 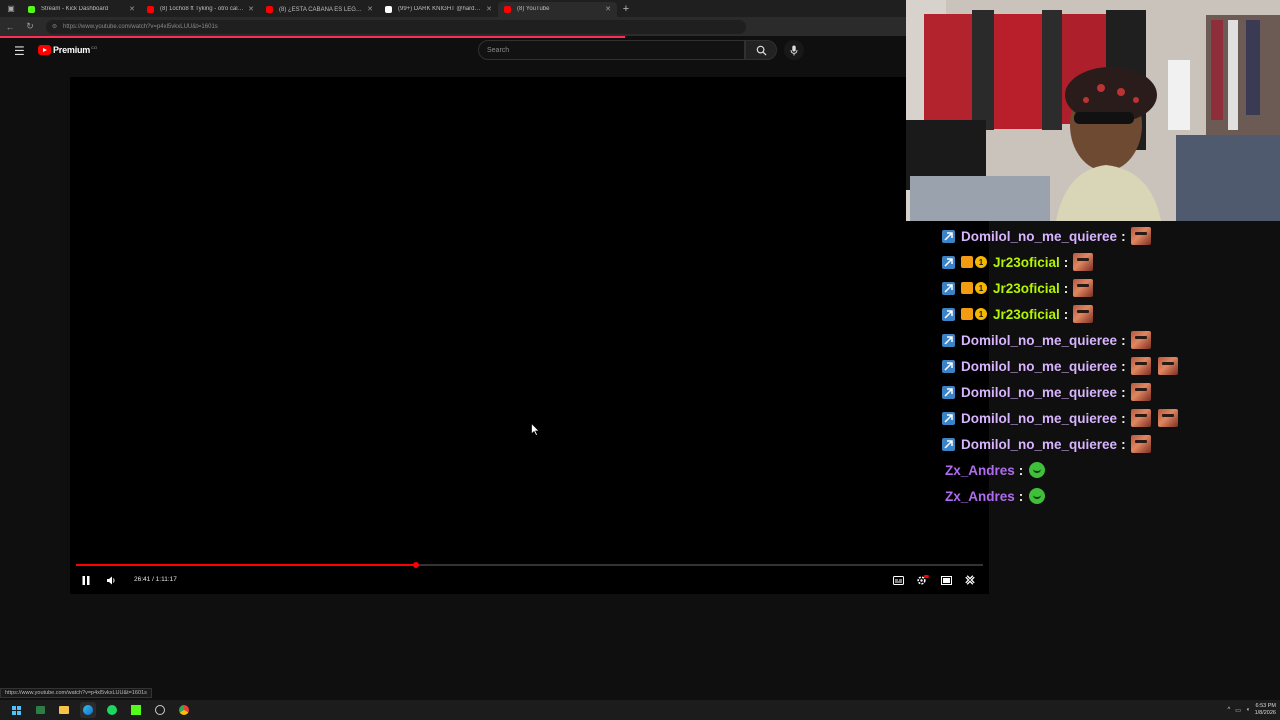 What do you see at coordinates (529, 565) in the screenshot?
I see `progress-bar` at bounding box center [529, 565].